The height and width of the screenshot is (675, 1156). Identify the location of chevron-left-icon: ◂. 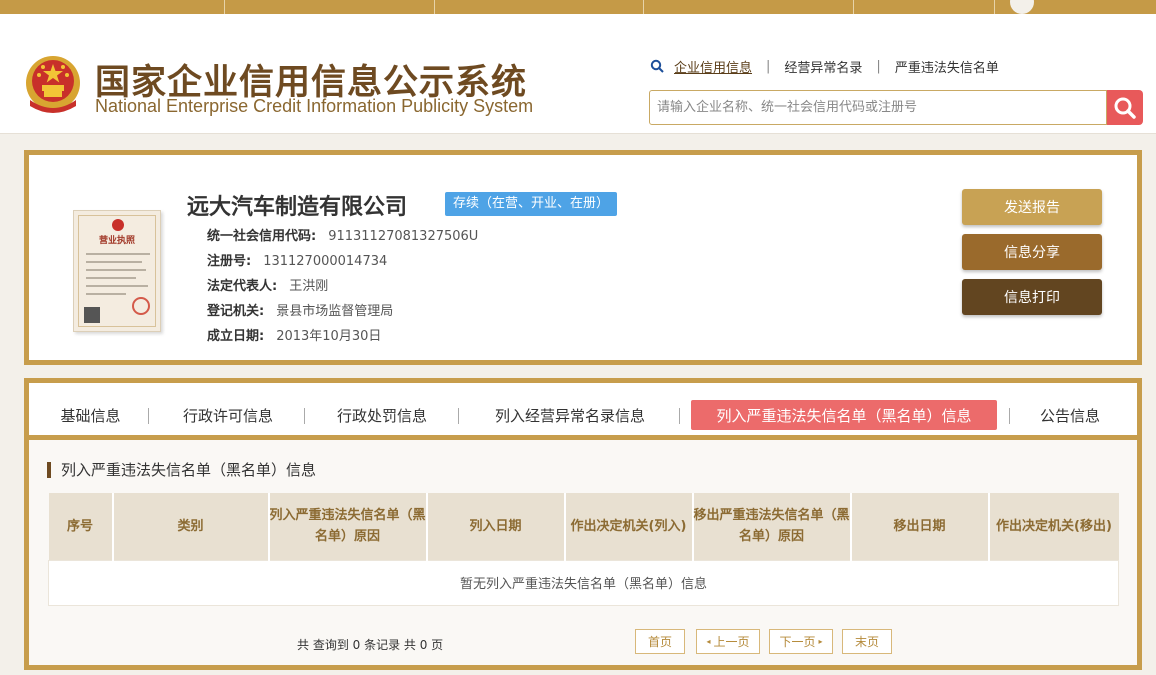
(708, 641).